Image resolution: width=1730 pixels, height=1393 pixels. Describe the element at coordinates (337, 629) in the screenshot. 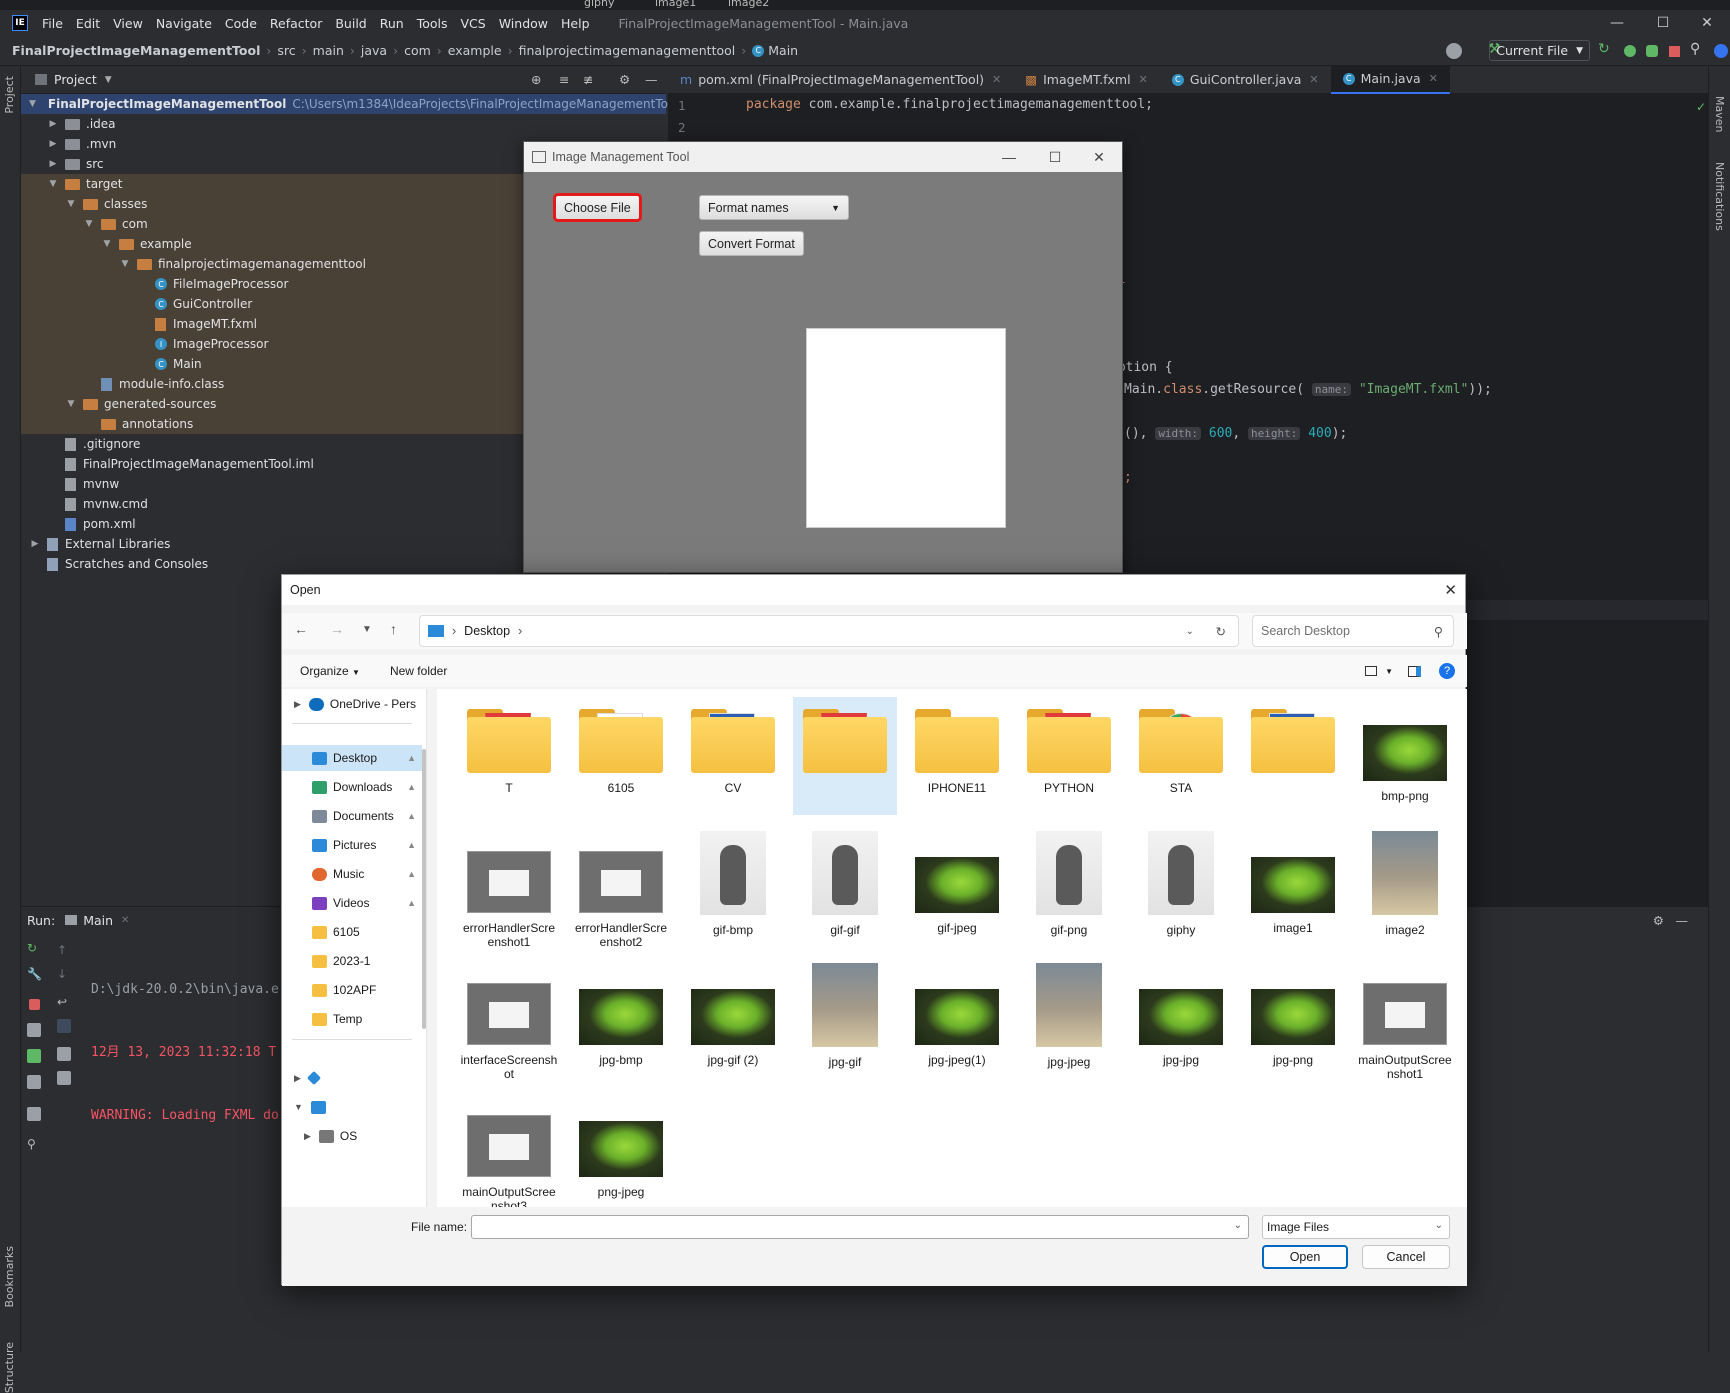

I see `forward-icon: →` at that location.